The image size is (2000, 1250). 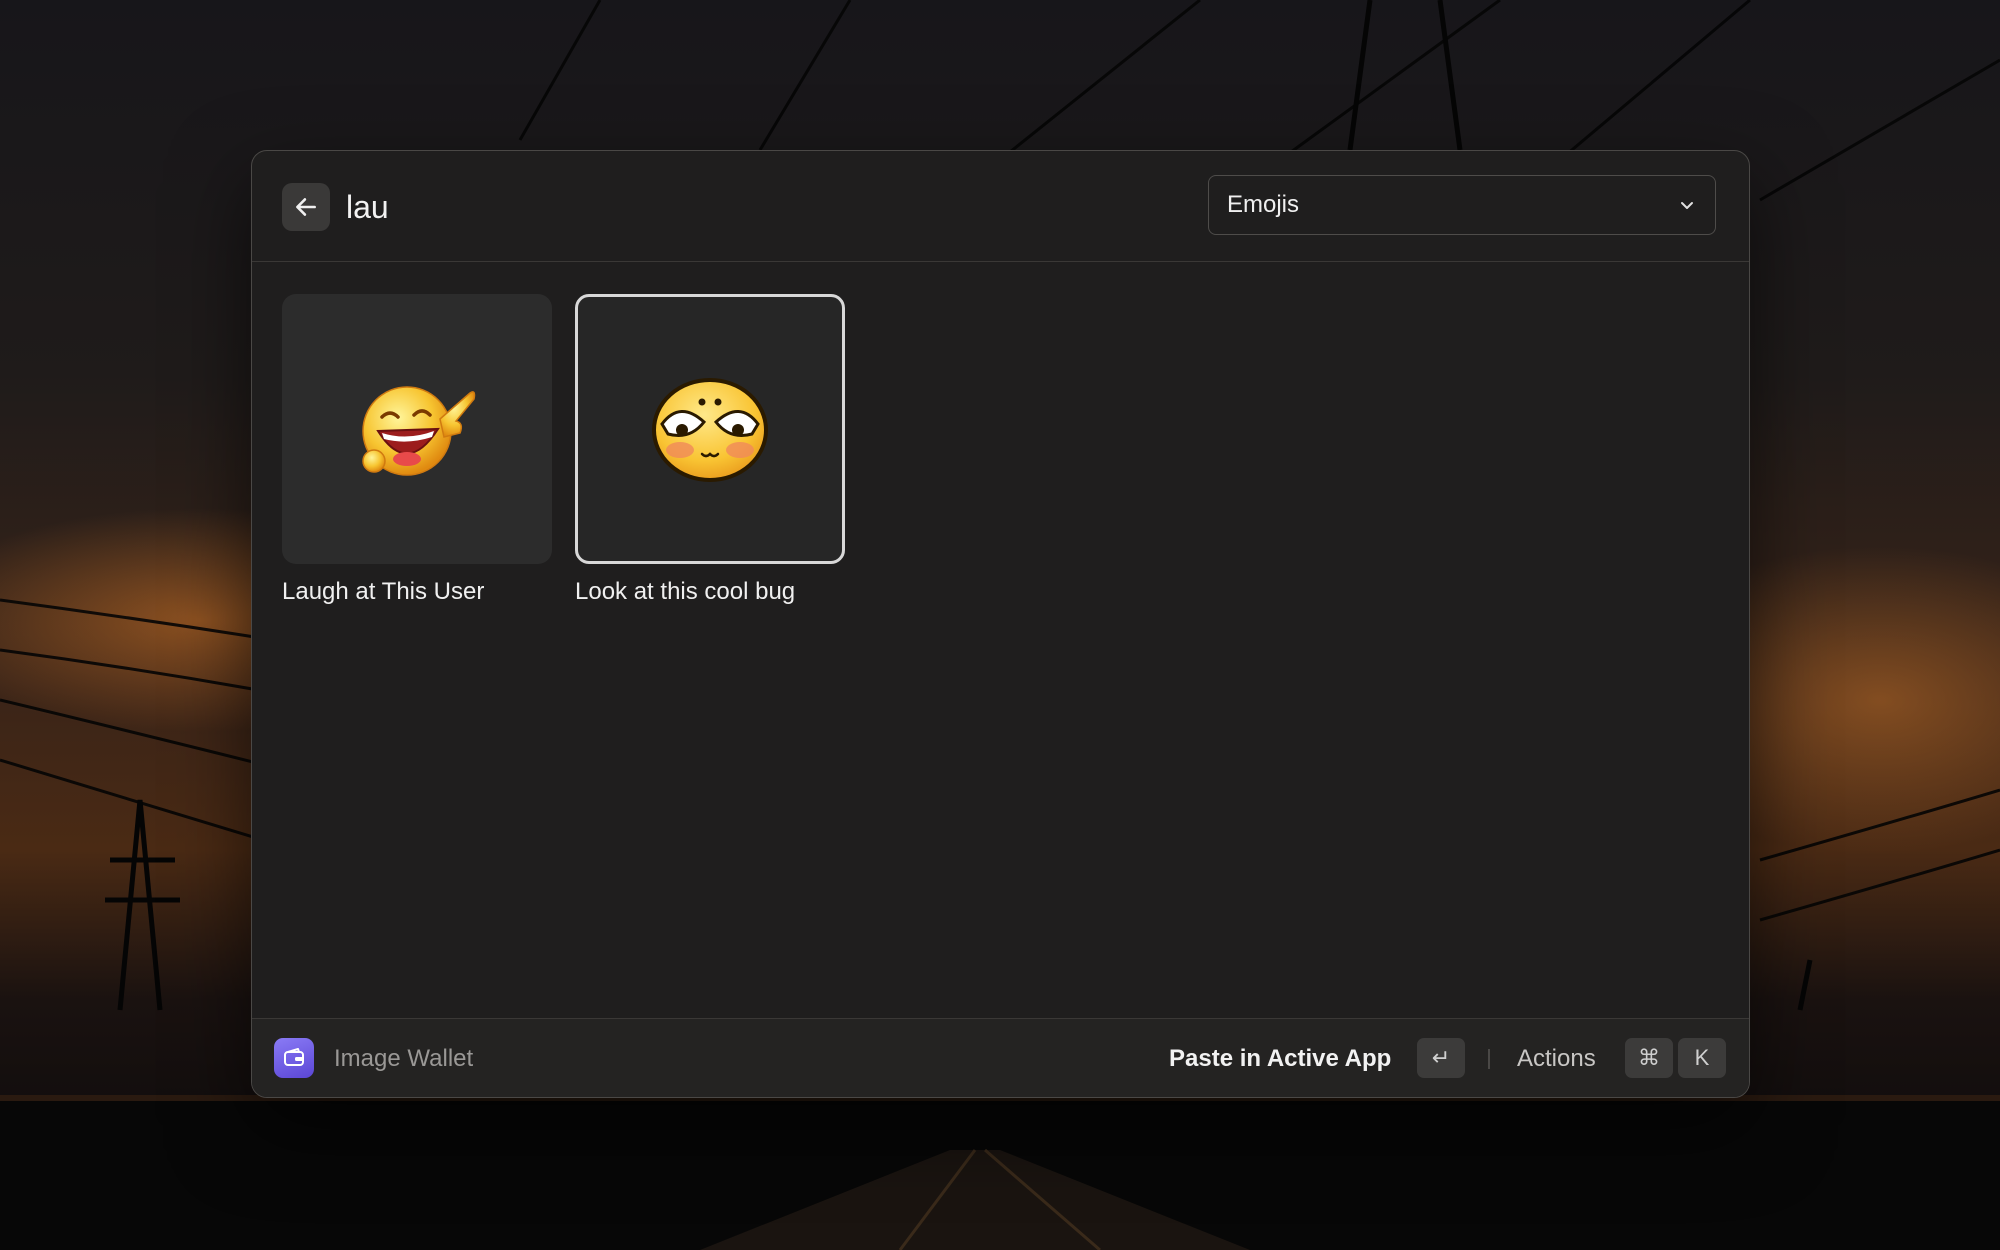 I want to click on return-key-hint: ↵, so click(x=1441, y=1058).